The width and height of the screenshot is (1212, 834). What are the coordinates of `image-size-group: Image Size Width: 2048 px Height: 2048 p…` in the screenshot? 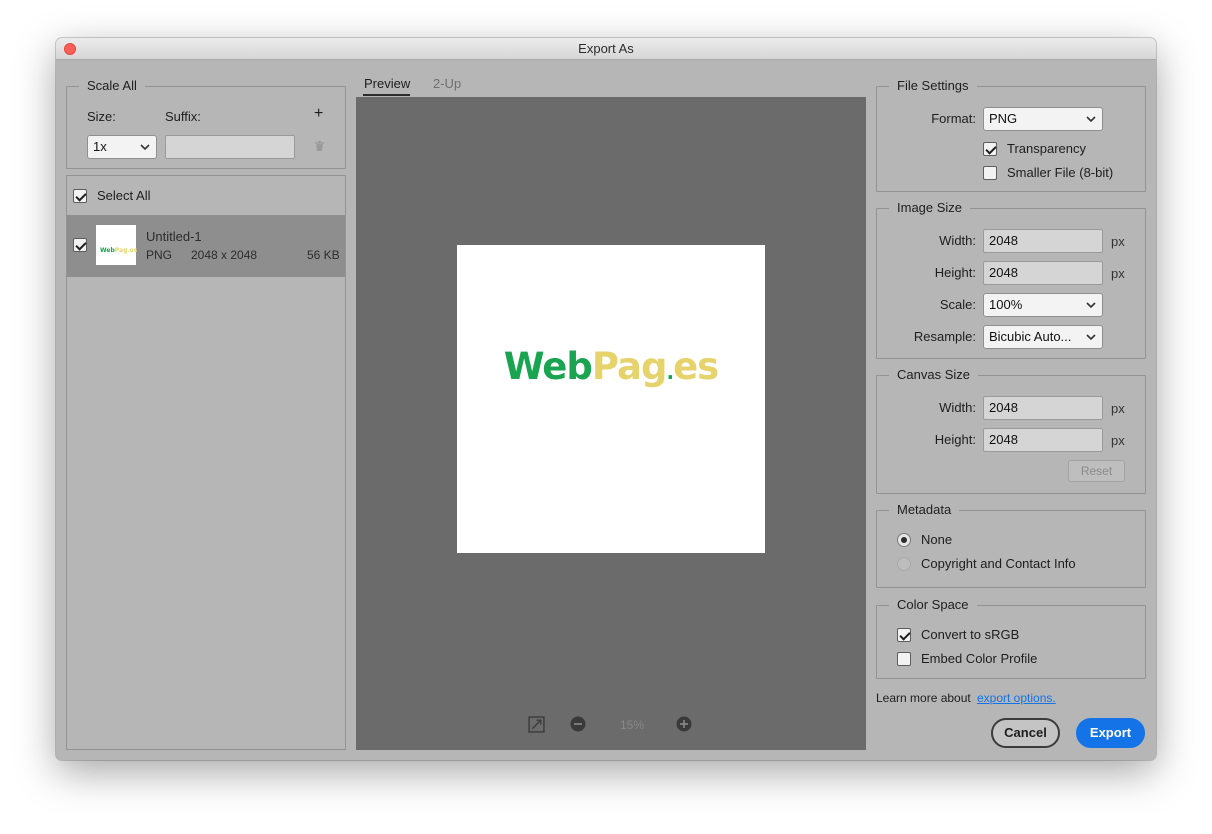 It's located at (1011, 279).